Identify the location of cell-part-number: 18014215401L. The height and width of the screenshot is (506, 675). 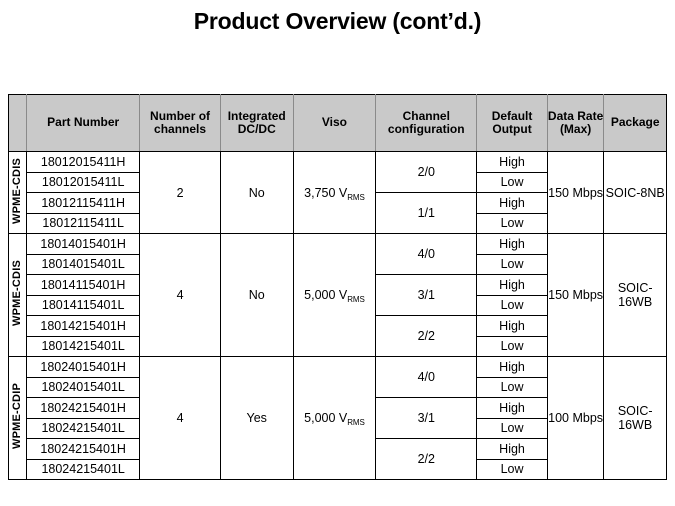
(83, 346).